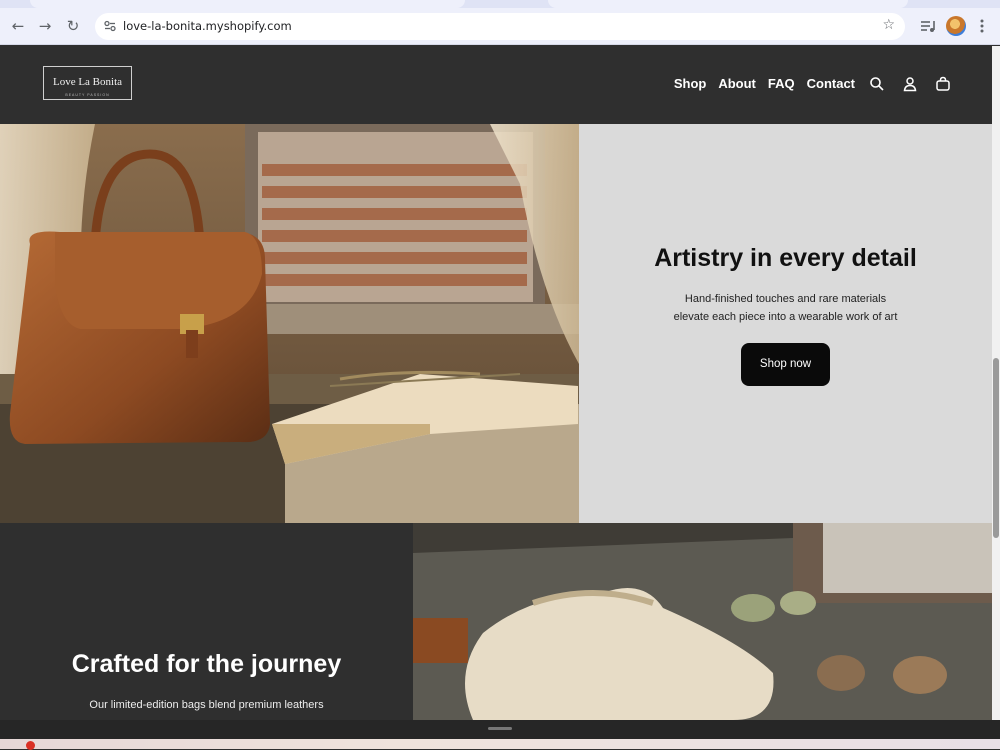 This screenshot has height=750, width=1000. I want to click on bottom-panel, so click(500, 729).